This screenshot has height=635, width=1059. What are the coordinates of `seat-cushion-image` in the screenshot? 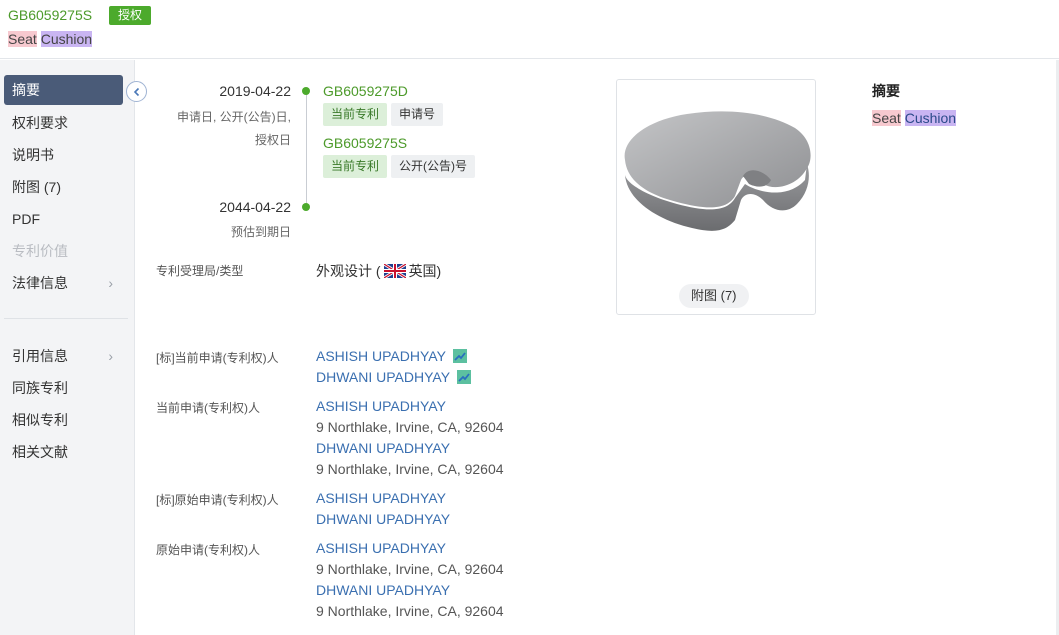 It's located at (717, 171).